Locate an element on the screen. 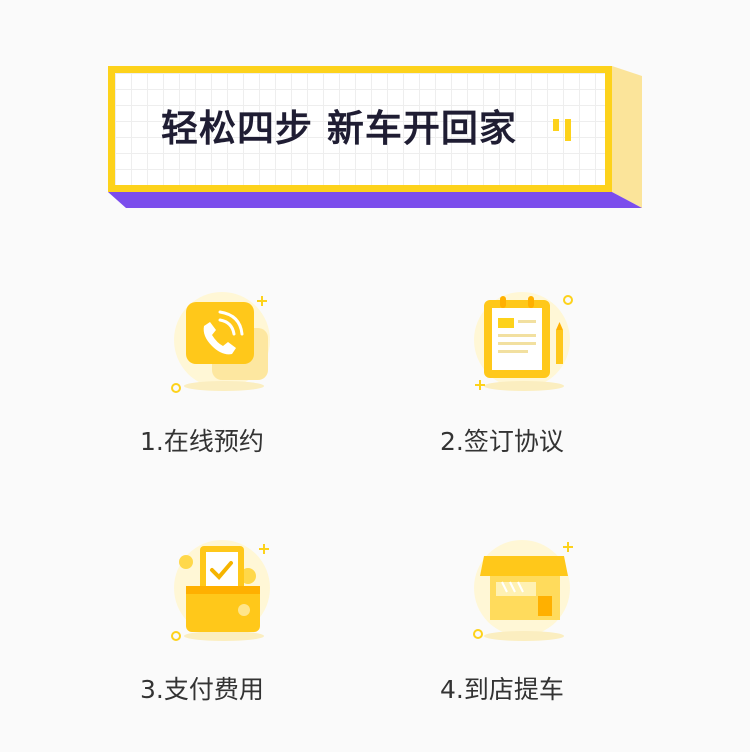 The image size is (750, 752). store-pickup-icon is located at coordinates (523, 590).